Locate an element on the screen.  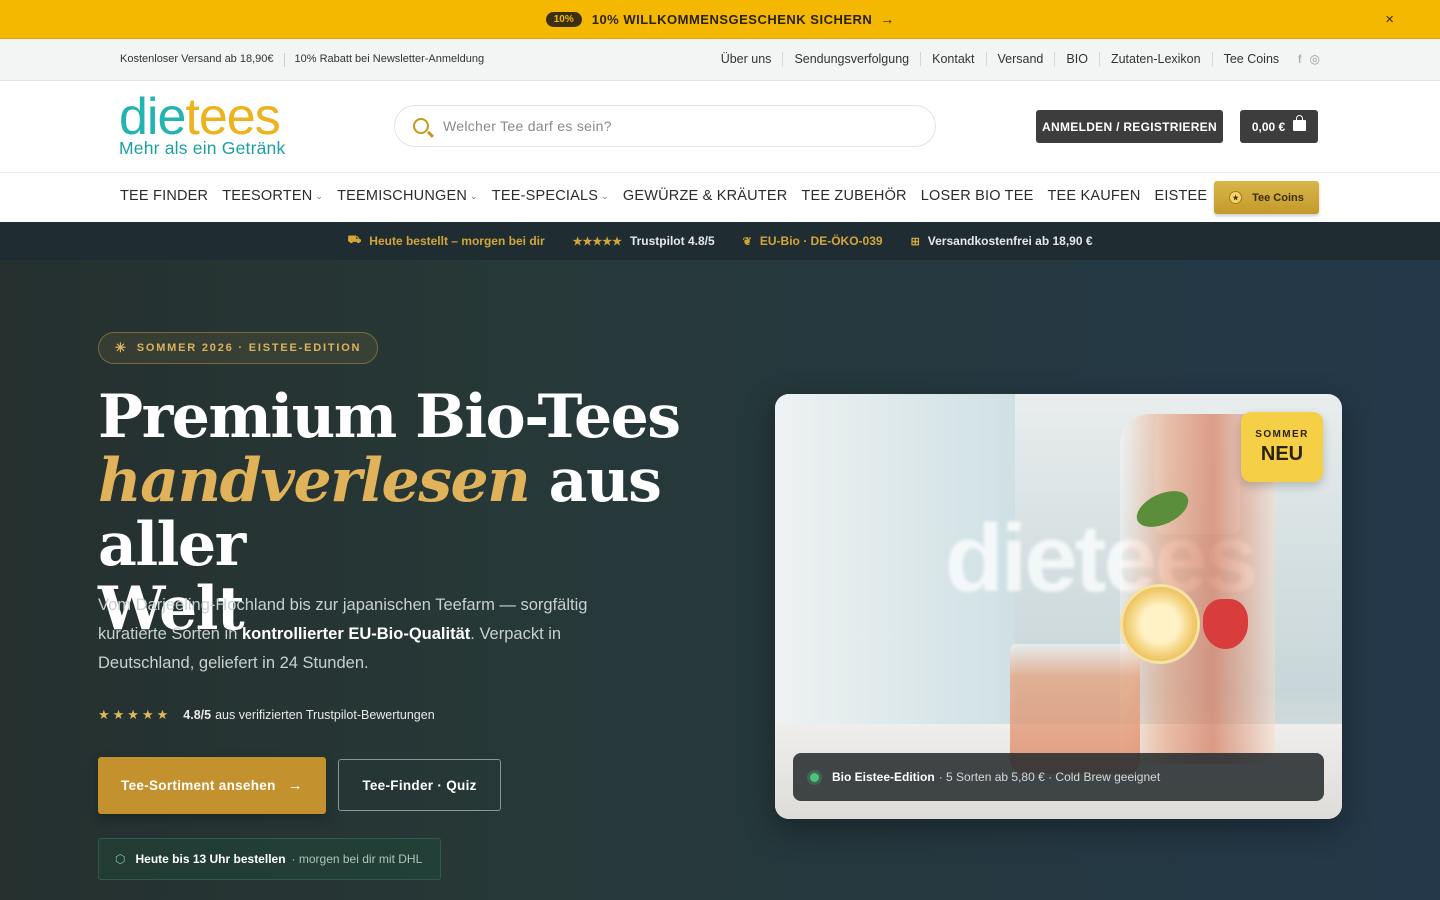
status-dot is located at coordinates (814, 777).